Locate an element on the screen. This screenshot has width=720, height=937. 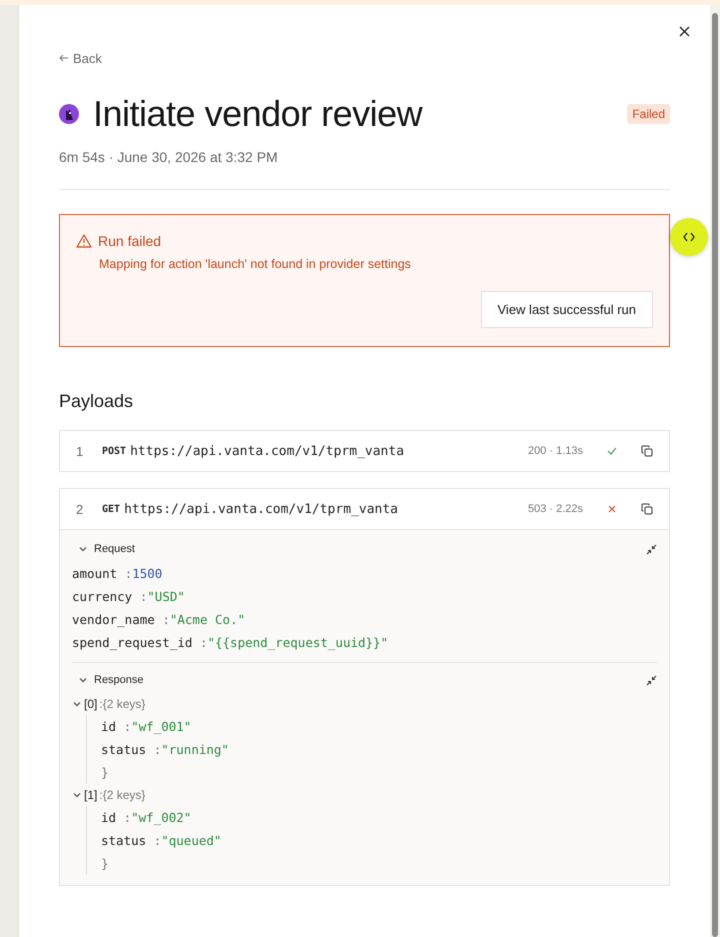
http-method: GET is located at coordinates (111, 509).